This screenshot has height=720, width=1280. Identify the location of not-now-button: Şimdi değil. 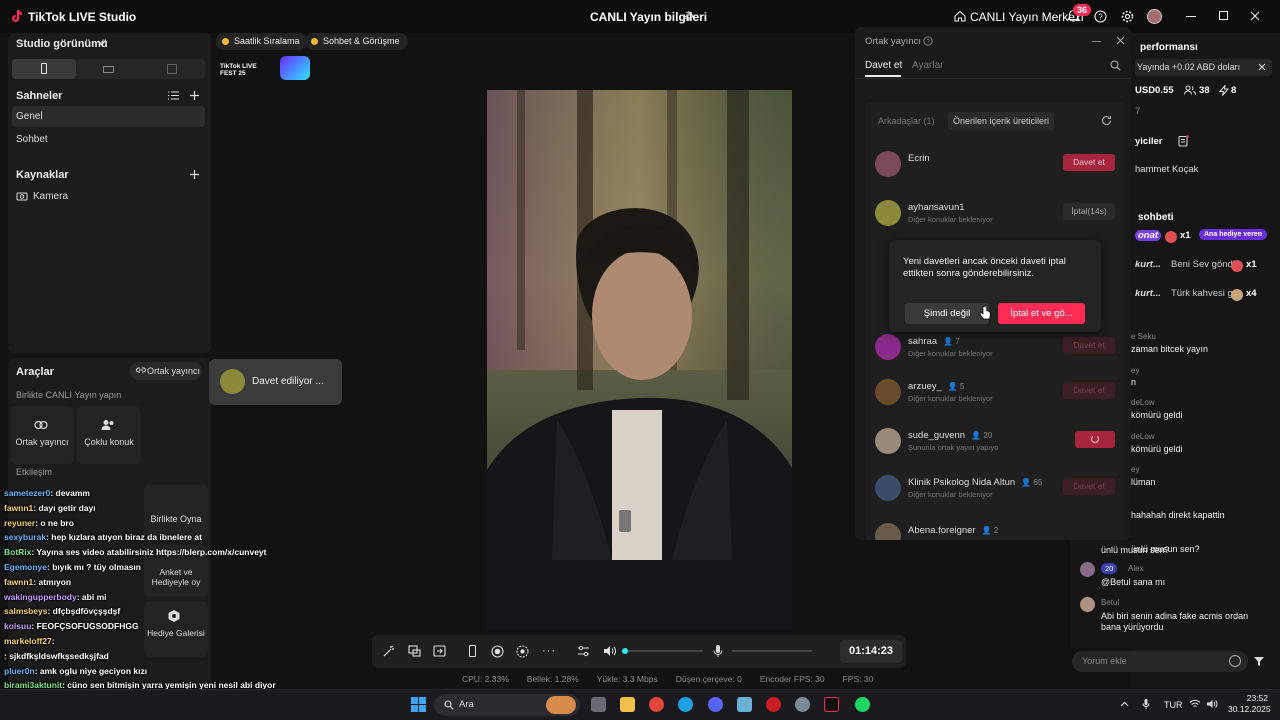
(947, 313).